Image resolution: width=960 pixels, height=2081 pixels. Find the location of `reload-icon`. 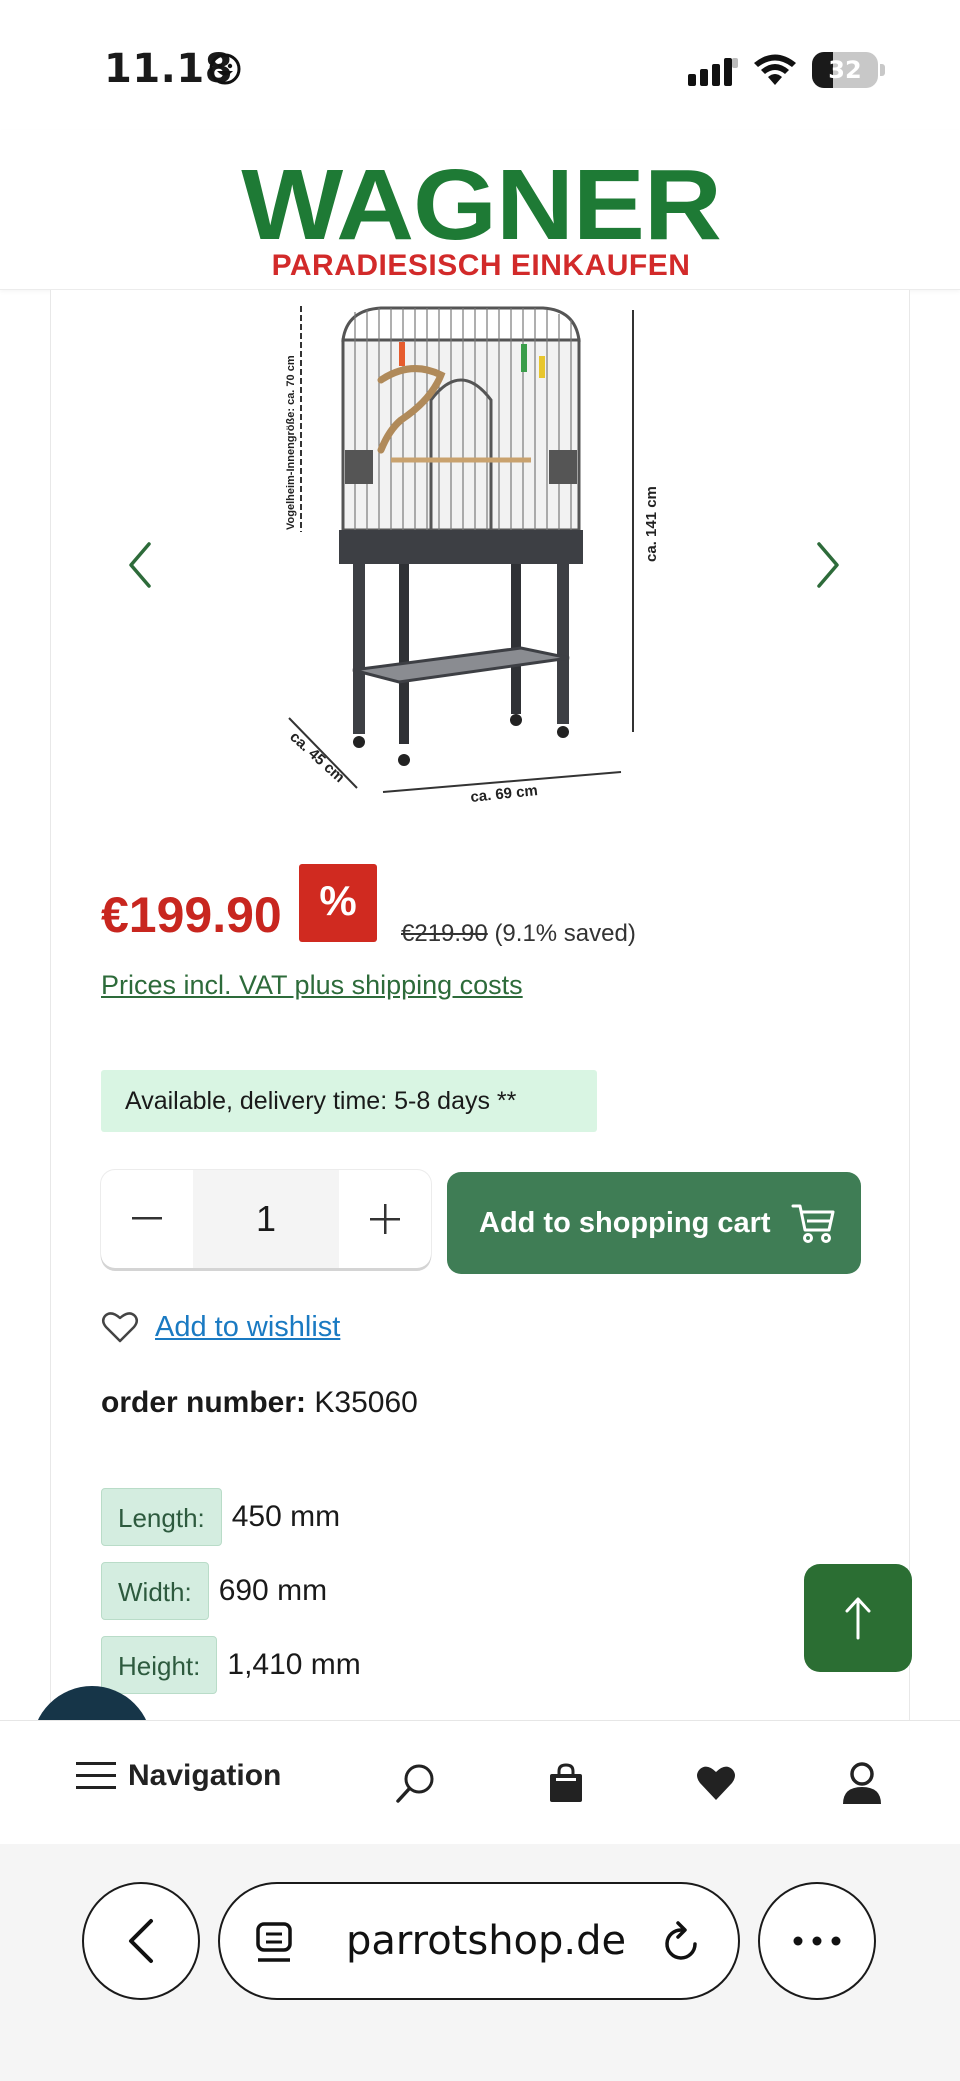

reload-icon is located at coordinates (682, 1942).